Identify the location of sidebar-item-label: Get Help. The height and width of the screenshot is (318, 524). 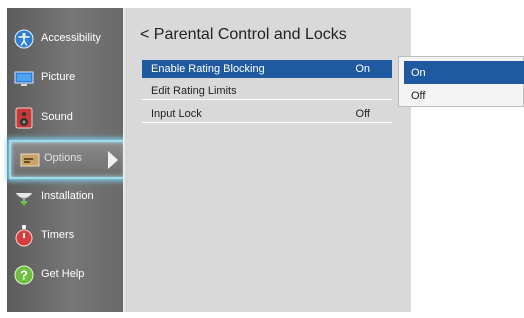
(63, 274).